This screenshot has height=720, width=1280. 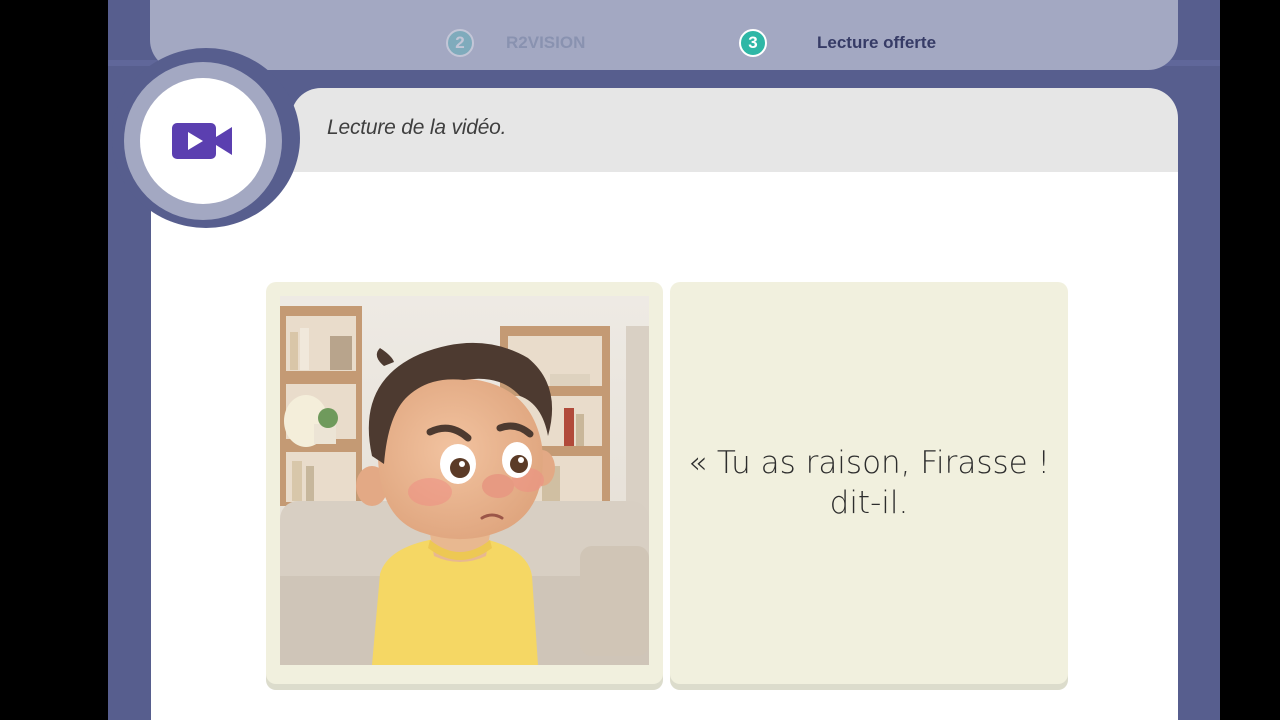 What do you see at coordinates (664, 35) in the screenshot?
I see `stepper: 2 R2VISION 3 Lecture offerte` at bounding box center [664, 35].